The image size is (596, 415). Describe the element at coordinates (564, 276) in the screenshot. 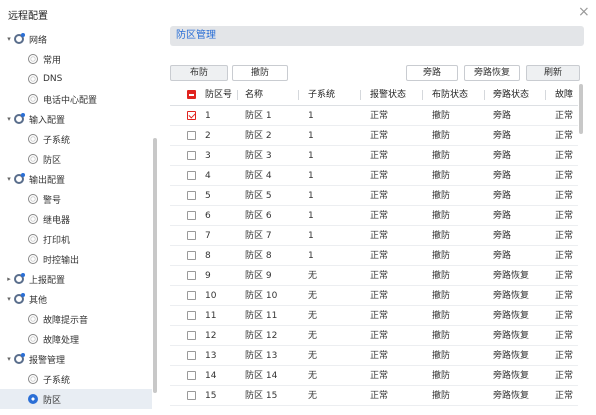

I see `fault-status: 正常` at that location.